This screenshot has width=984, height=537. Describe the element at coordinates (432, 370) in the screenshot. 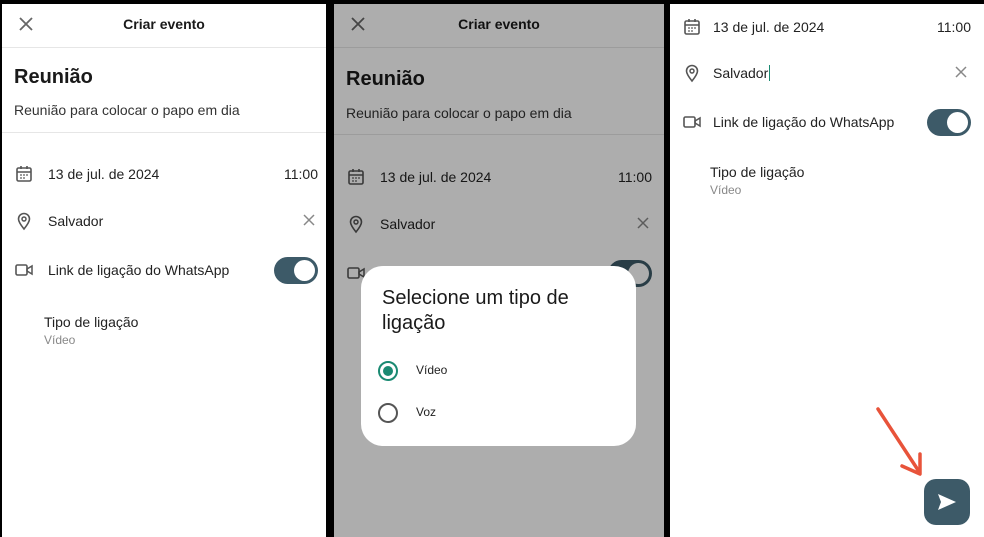

I see `option-label: Vídeo` at that location.